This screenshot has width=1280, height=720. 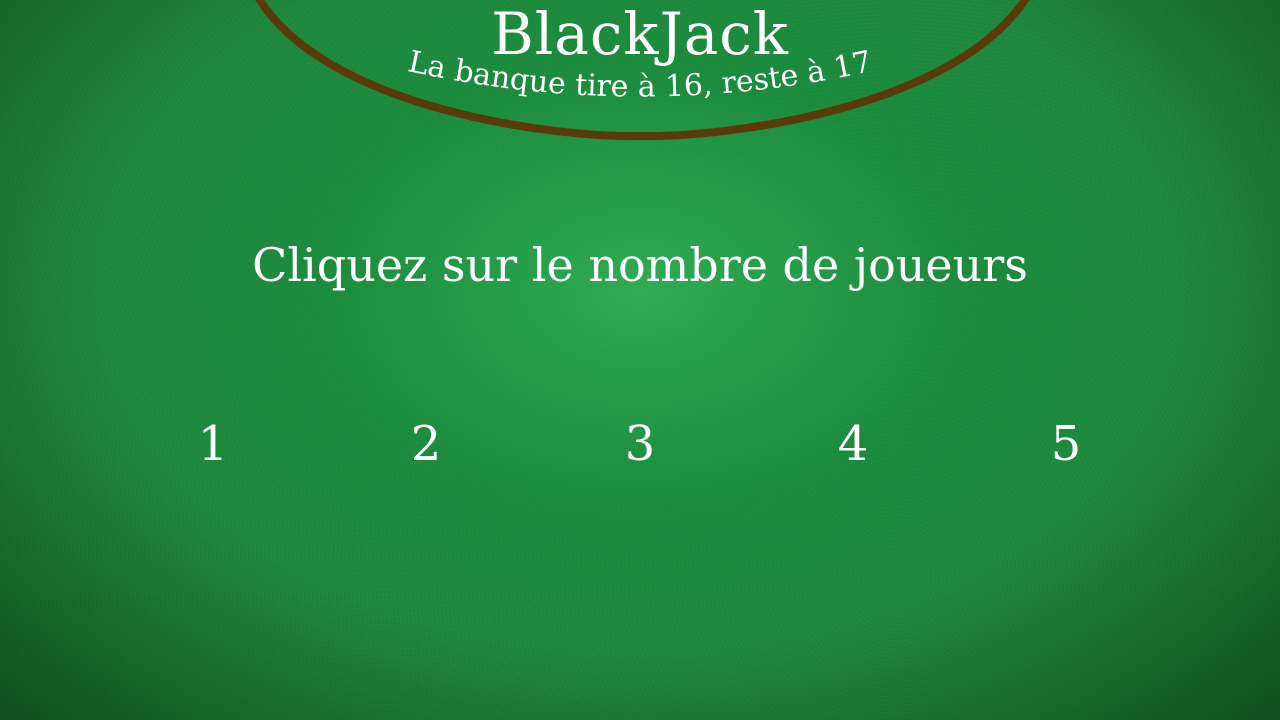 What do you see at coordinates (853, 444) in the screenshot?
I see `player-count-4-button: 4` at bounding box center [853, 444].